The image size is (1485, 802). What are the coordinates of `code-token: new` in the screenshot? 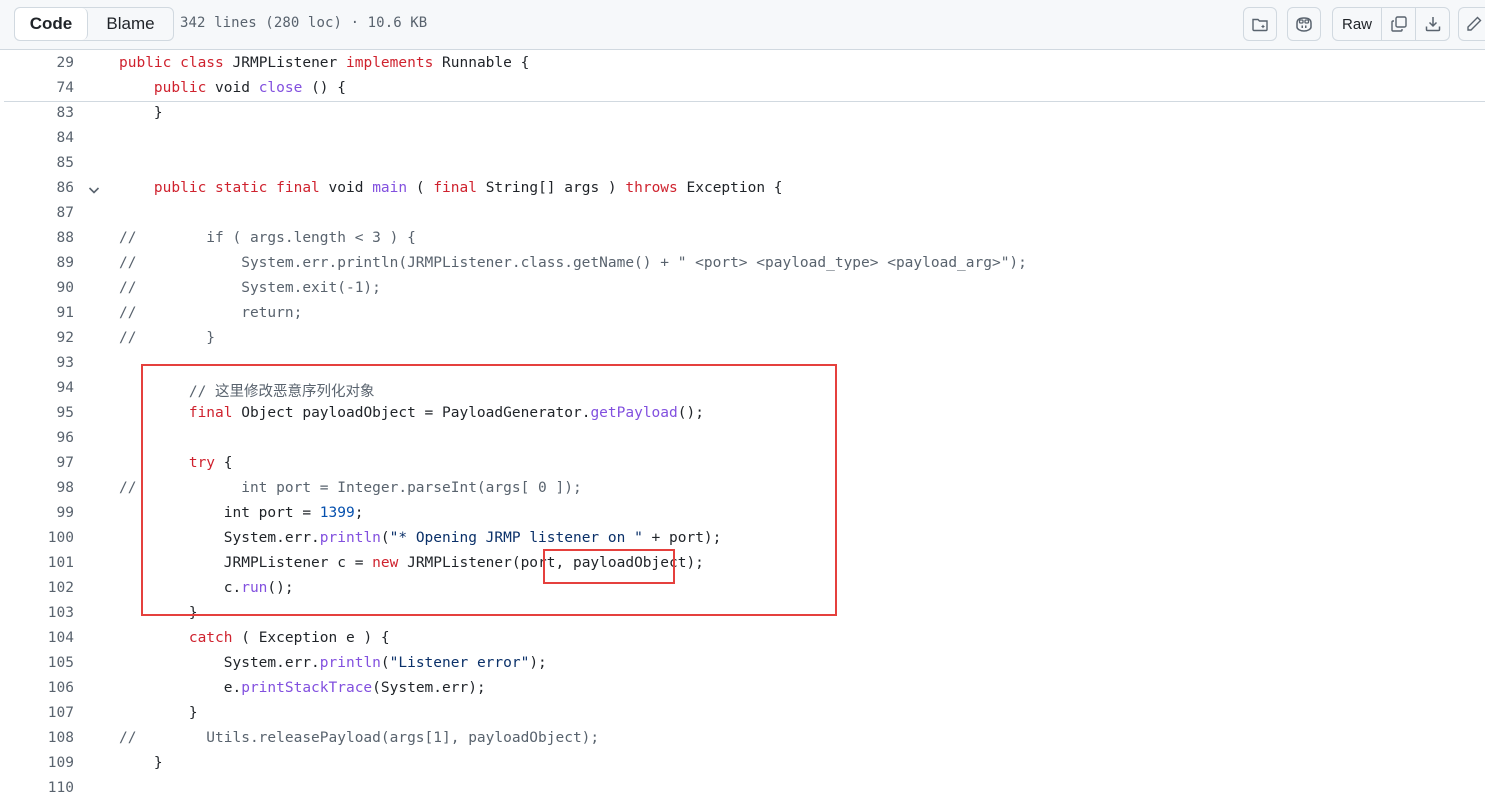 It's located at (390, 563).